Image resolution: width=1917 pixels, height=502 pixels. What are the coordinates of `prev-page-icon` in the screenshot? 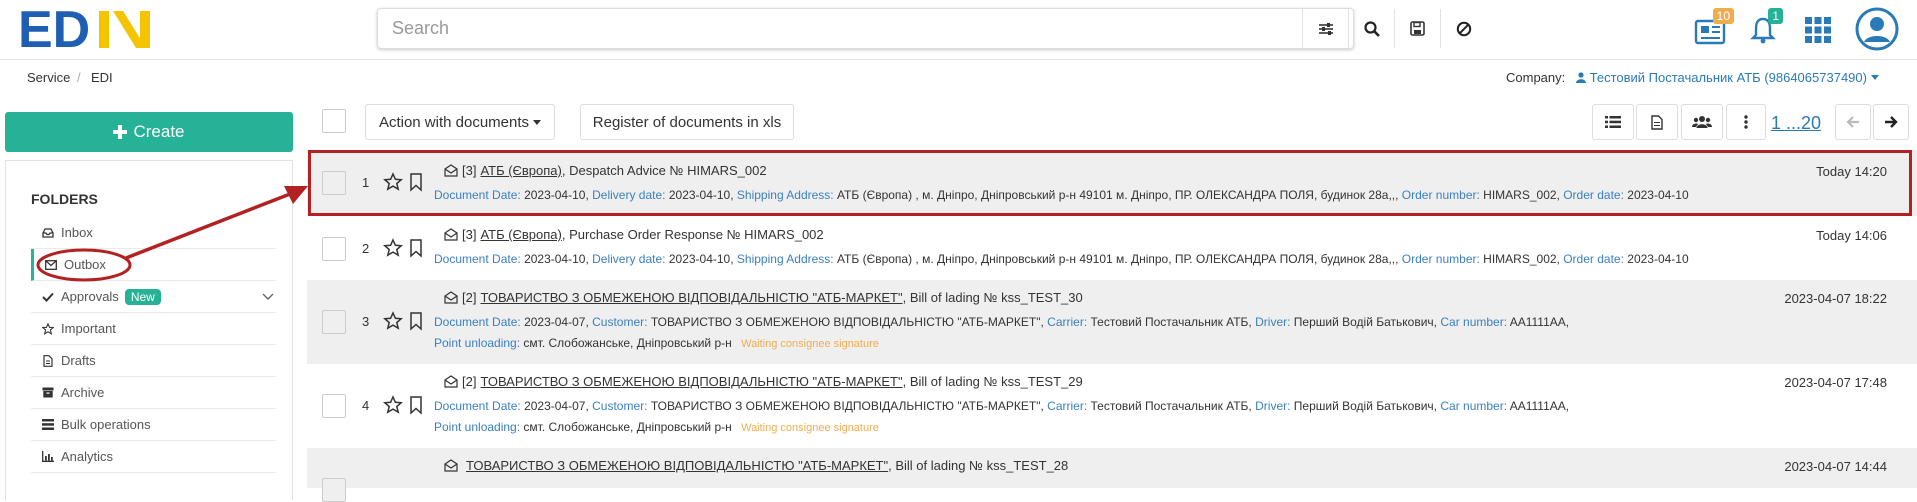 It's located at (1853, 122).